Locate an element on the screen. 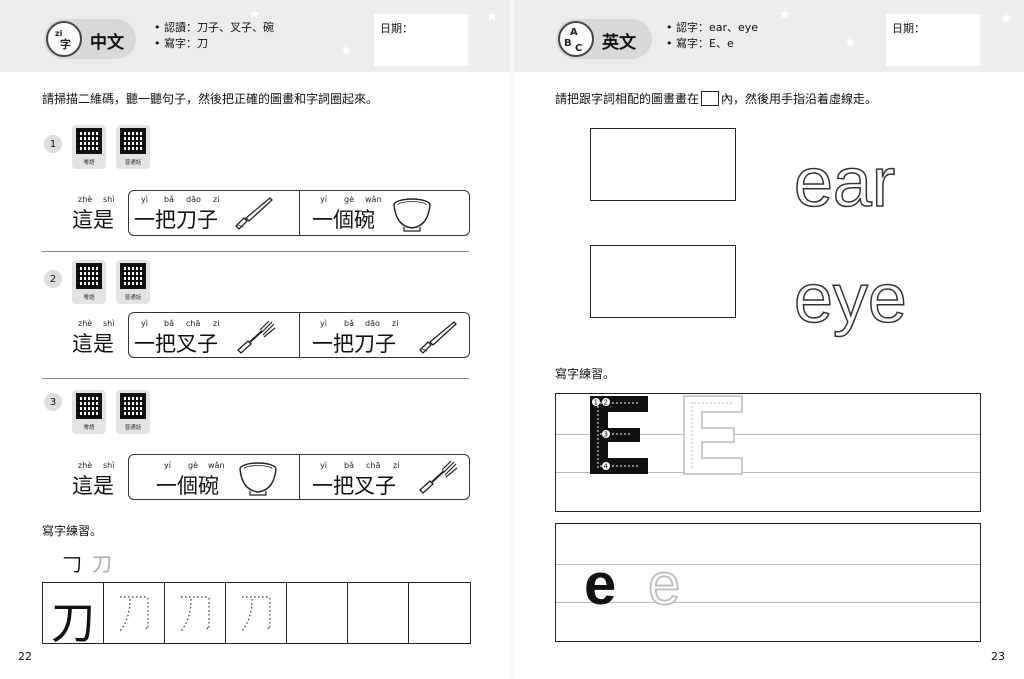  svg-text: B is located at coordinates (568, 43).